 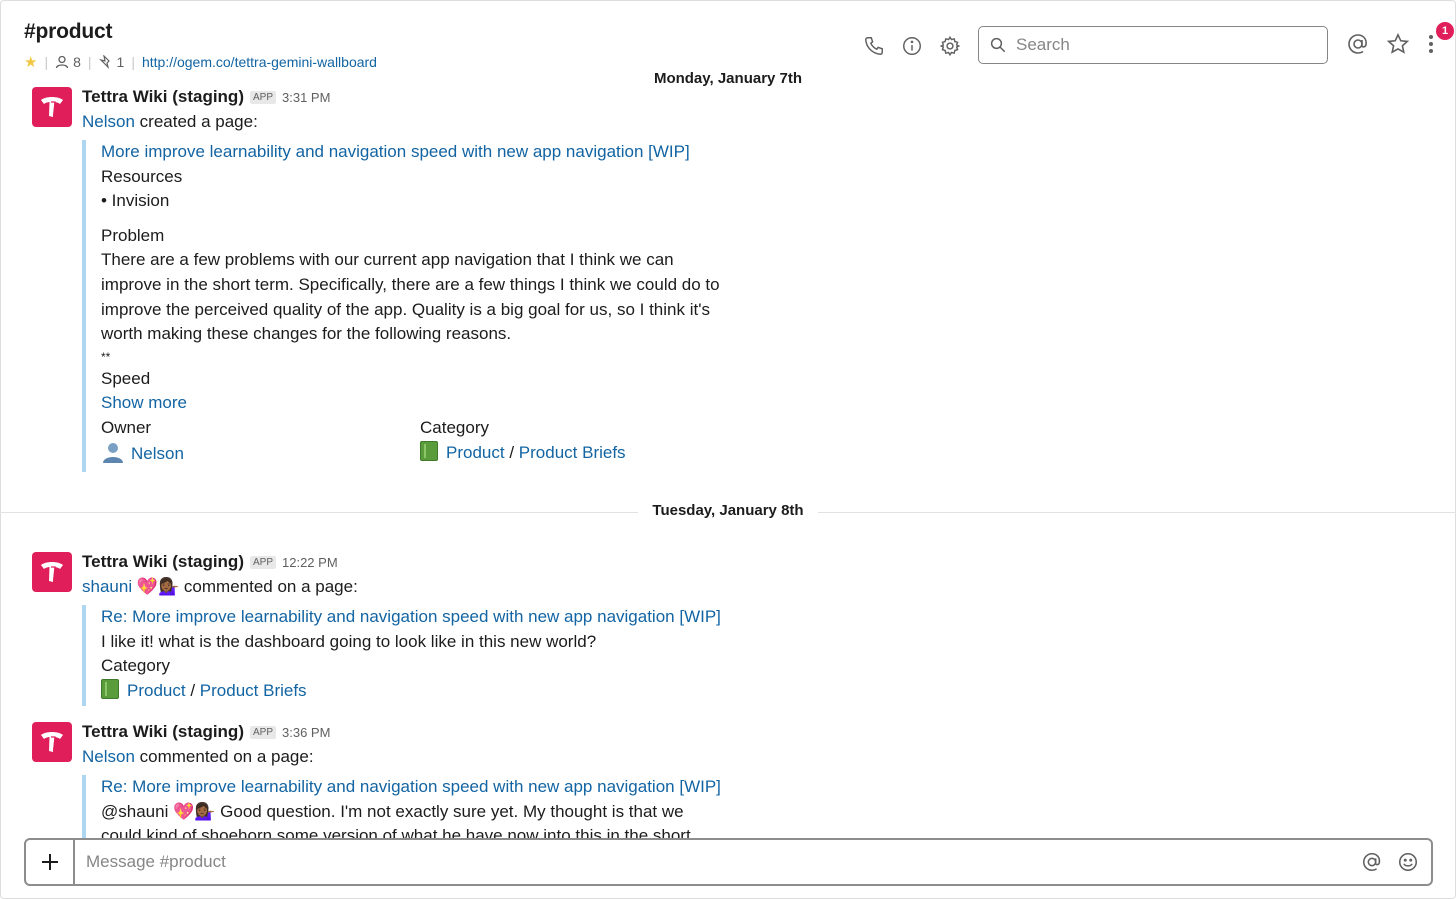 What do you see at coordinates (104, 62) in the screenshot?
I see `pin-icon` at bounding box center [104, 62].